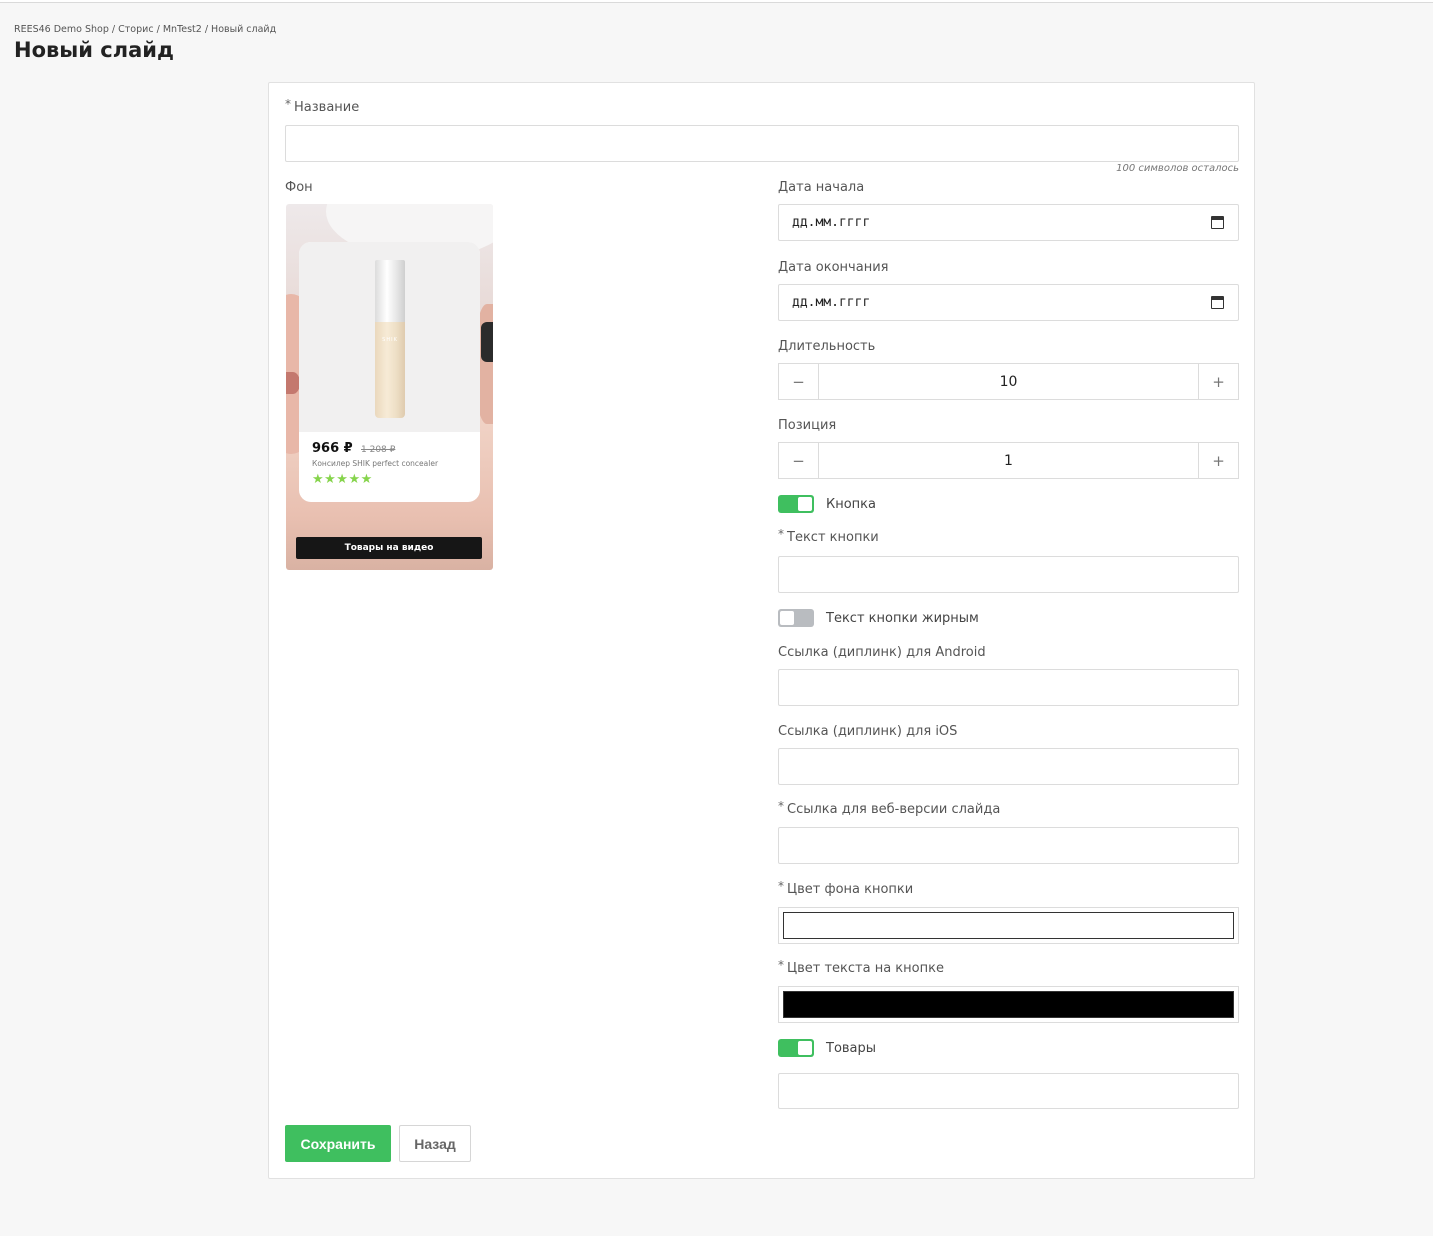  I want to click on web-link-input, so click(1008, 845).